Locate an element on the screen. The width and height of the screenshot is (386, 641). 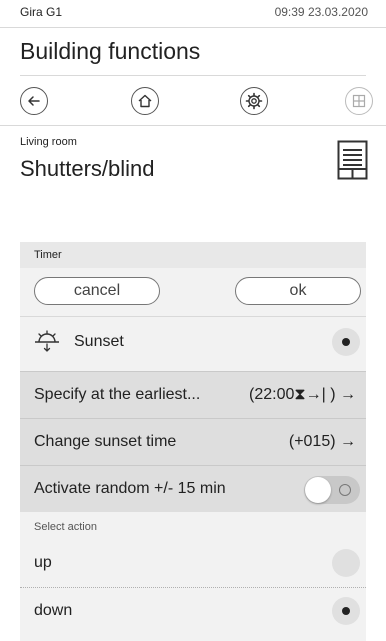
select-action-label: Select action is located at coordinates (65, 527).